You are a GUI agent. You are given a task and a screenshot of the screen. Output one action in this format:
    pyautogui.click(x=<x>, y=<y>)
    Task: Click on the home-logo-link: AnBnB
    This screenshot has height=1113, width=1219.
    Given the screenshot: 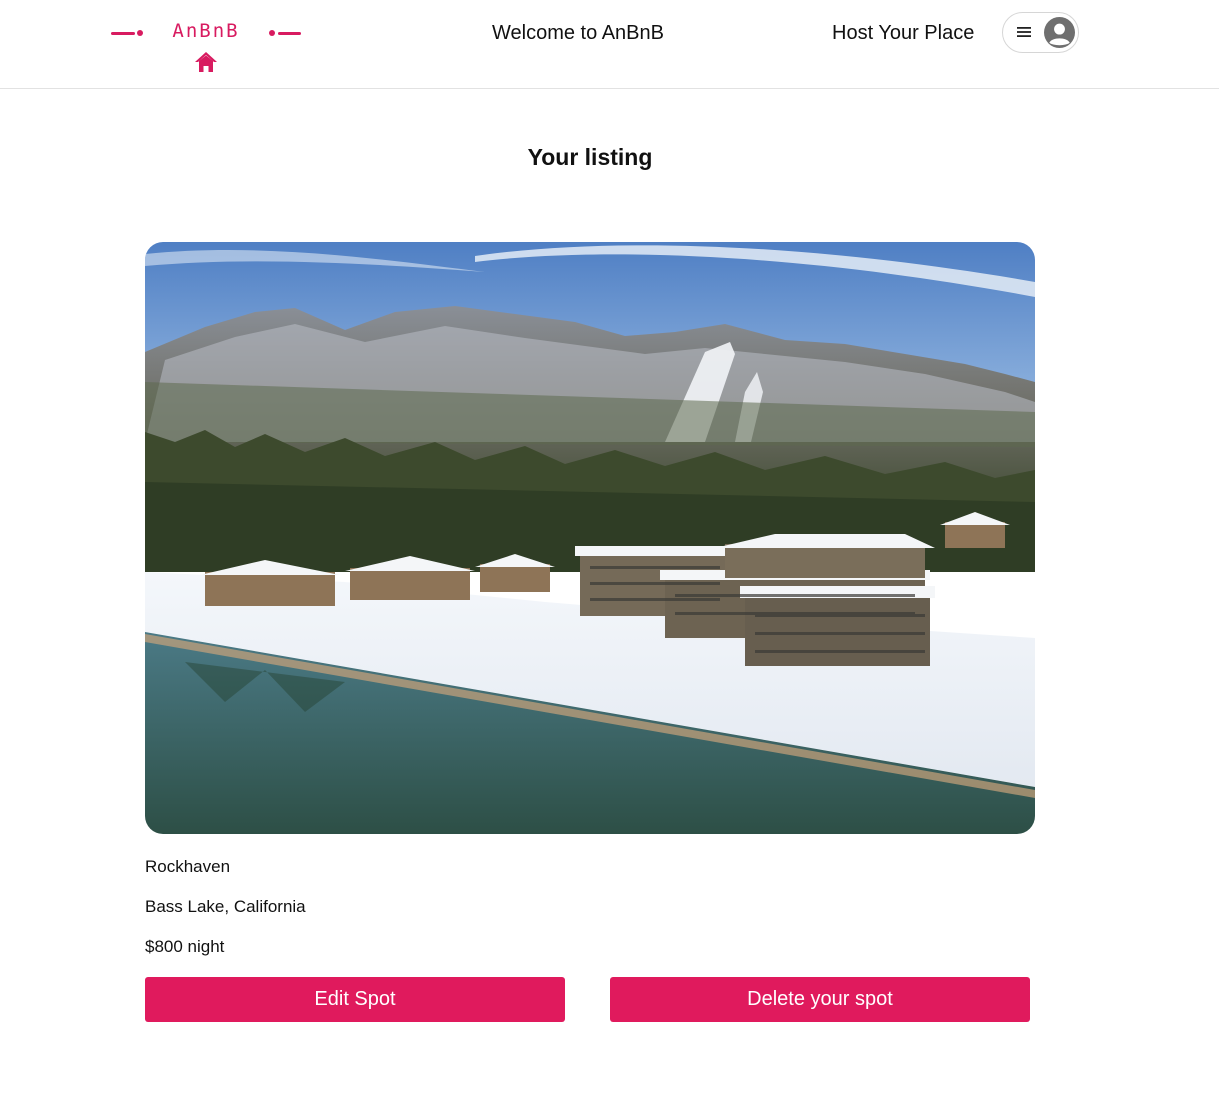 What is the action you would take?
    pyautogui.click(x=206, y=47)
    